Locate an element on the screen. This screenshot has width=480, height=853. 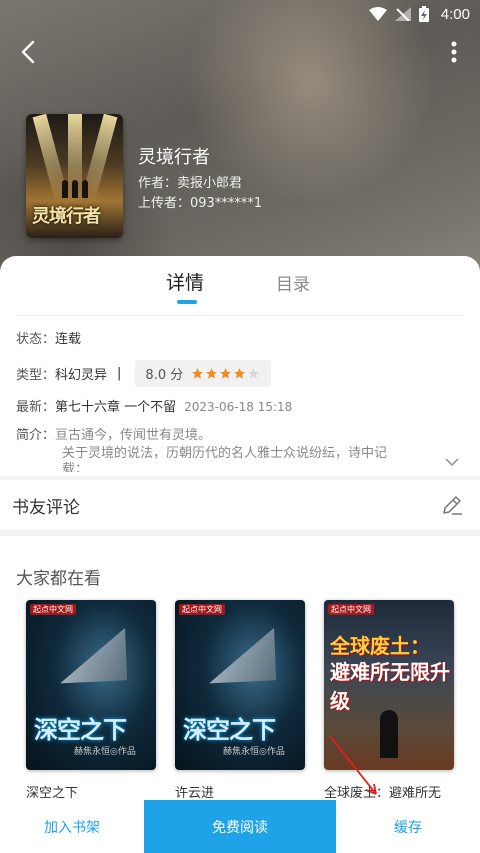
tab-details: 详情 is located at coordinates (185, 281).